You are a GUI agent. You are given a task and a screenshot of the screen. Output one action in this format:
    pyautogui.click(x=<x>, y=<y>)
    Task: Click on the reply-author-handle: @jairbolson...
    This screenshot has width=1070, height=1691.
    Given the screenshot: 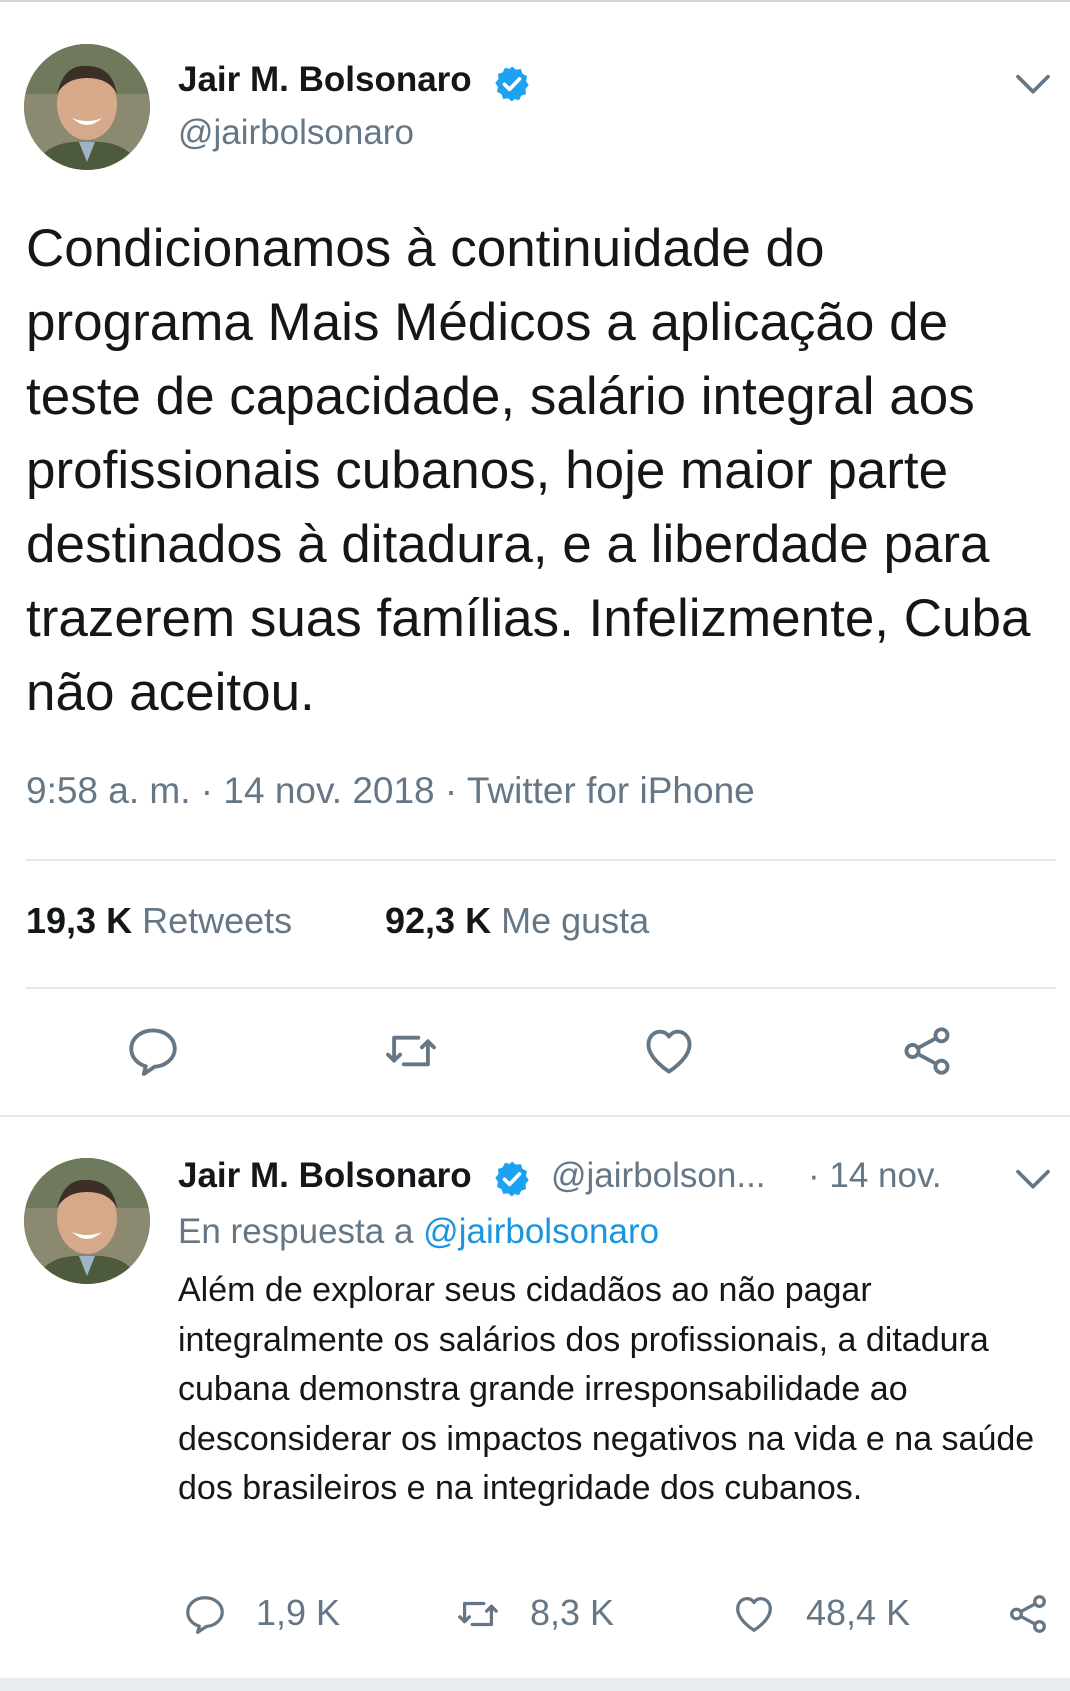 What is the action you would take?
    pyautogui.click(x=658, y=1176)
    